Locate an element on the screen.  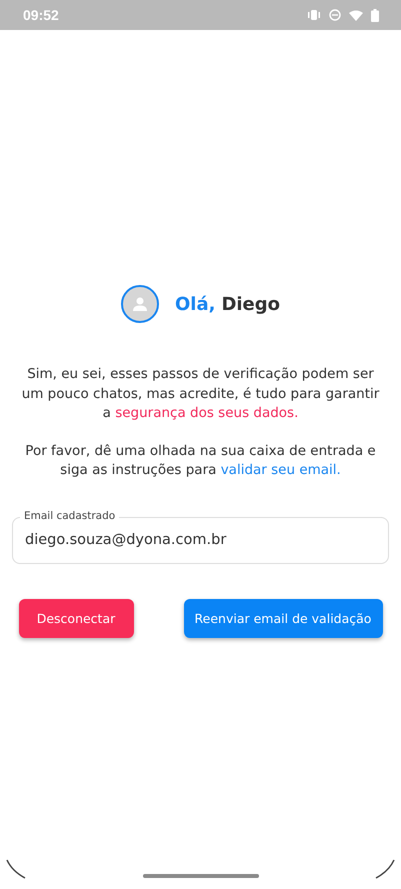
validate-email-link: validar seu email. is located at coordinates (280, 470).